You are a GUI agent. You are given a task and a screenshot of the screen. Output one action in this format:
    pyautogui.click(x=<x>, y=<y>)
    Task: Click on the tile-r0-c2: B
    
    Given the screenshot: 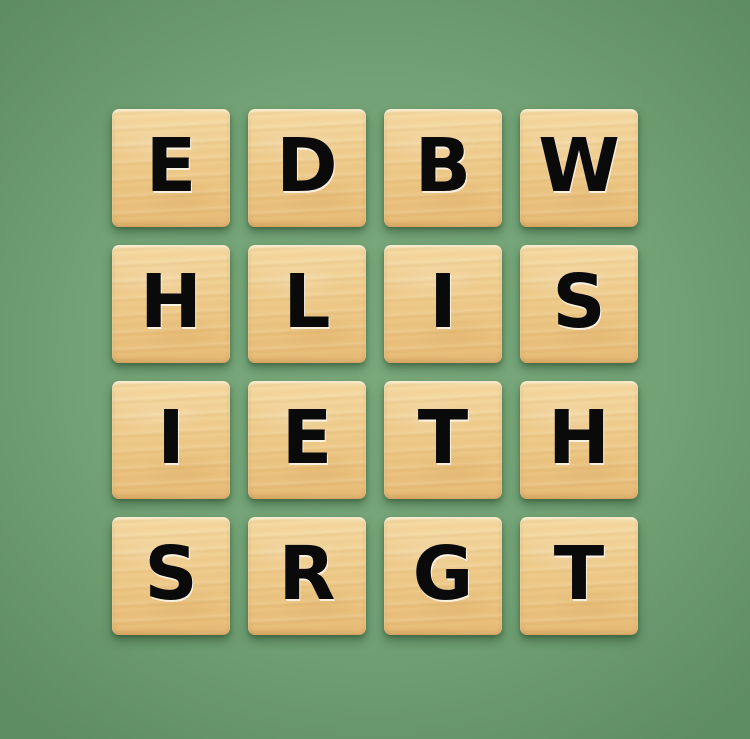 What is the action you would take?
    pyautogui.click(x=443, y=168)
    